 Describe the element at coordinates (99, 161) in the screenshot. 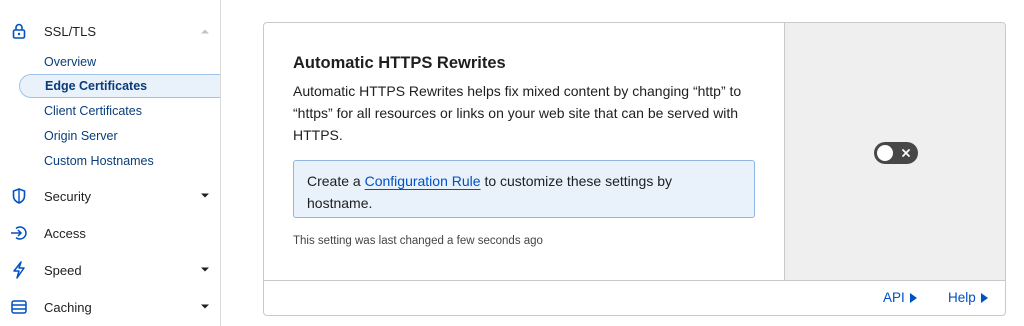

I see `sidebar-subitem-label: Custom Hostnames` at that location.